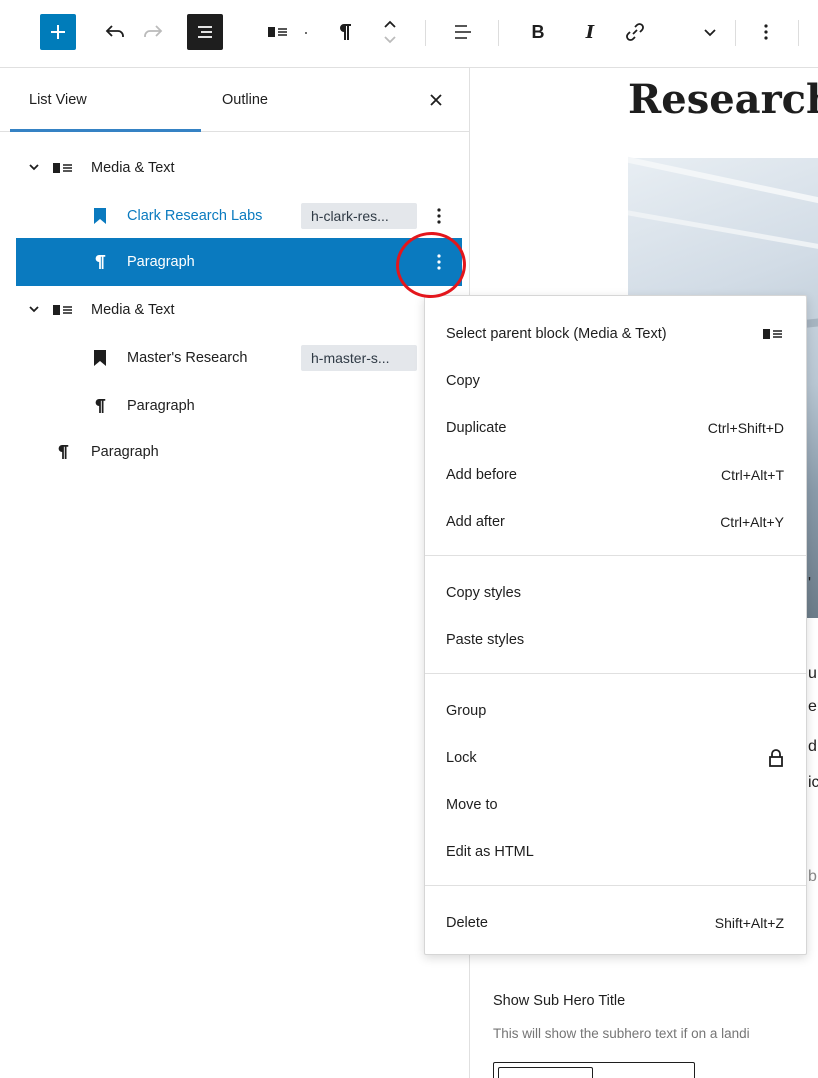 Image resolution: width=818 pixels, height=1078 pixels. What do you see at coordinates (245, 100) in the screenshot?
I see `tab-outline: Outline` at bounding box center [245, 100].